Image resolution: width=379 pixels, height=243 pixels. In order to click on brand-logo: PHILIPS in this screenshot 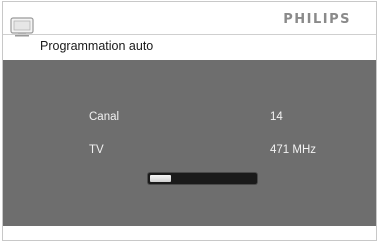, I will do `click(317, 19)`.